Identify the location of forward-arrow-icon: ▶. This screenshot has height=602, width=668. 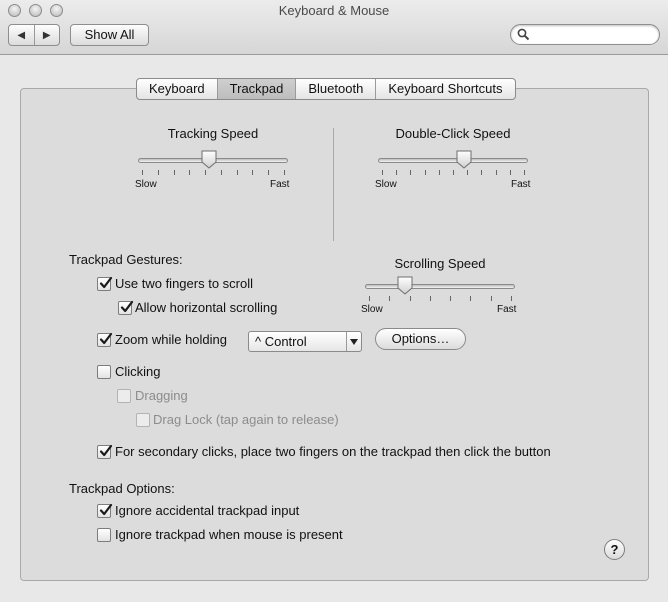
(46, 35).